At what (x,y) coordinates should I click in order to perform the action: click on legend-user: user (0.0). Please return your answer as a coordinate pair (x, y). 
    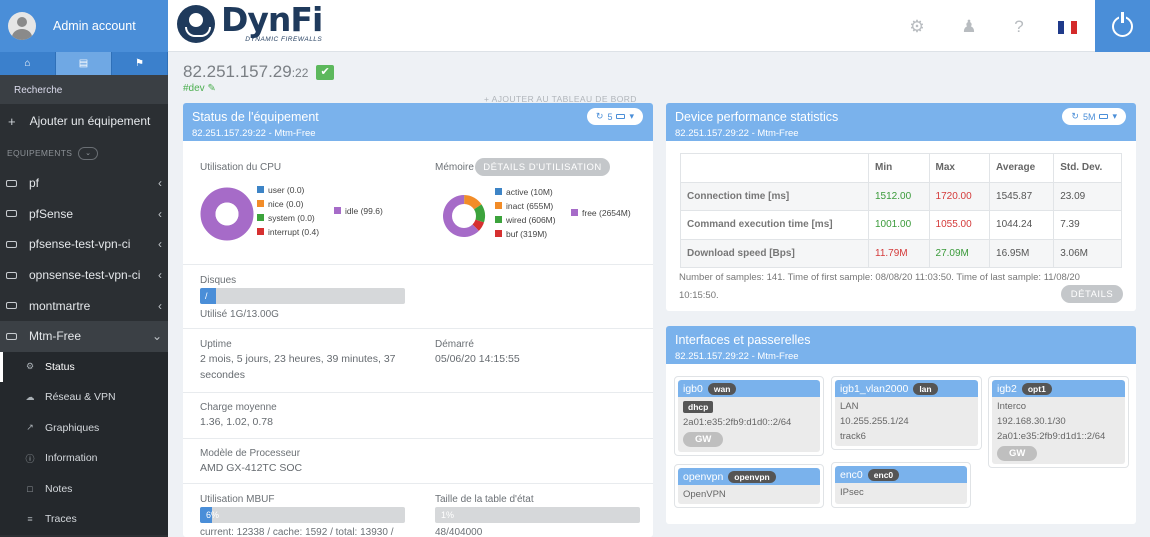
    Looking at the image, I should click on (288, 190).